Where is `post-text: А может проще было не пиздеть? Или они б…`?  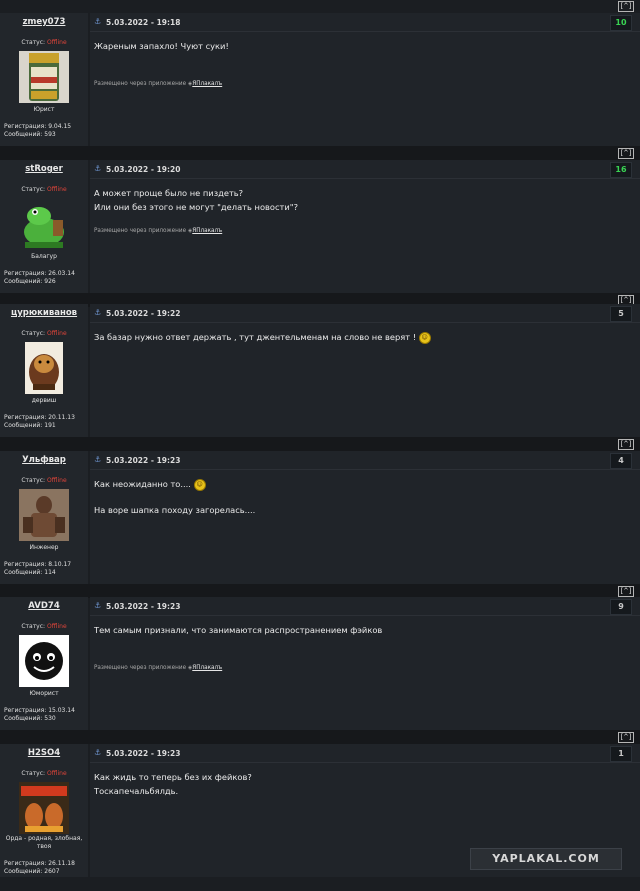 post-text: А может проще было не пиздеть? Или они б… is located at coordinates (362, 200).